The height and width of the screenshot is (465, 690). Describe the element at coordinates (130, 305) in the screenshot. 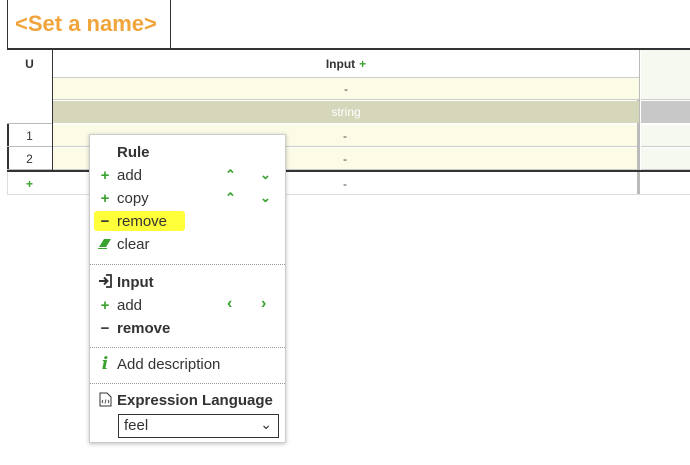

I see `input-add-label: add` at that location.